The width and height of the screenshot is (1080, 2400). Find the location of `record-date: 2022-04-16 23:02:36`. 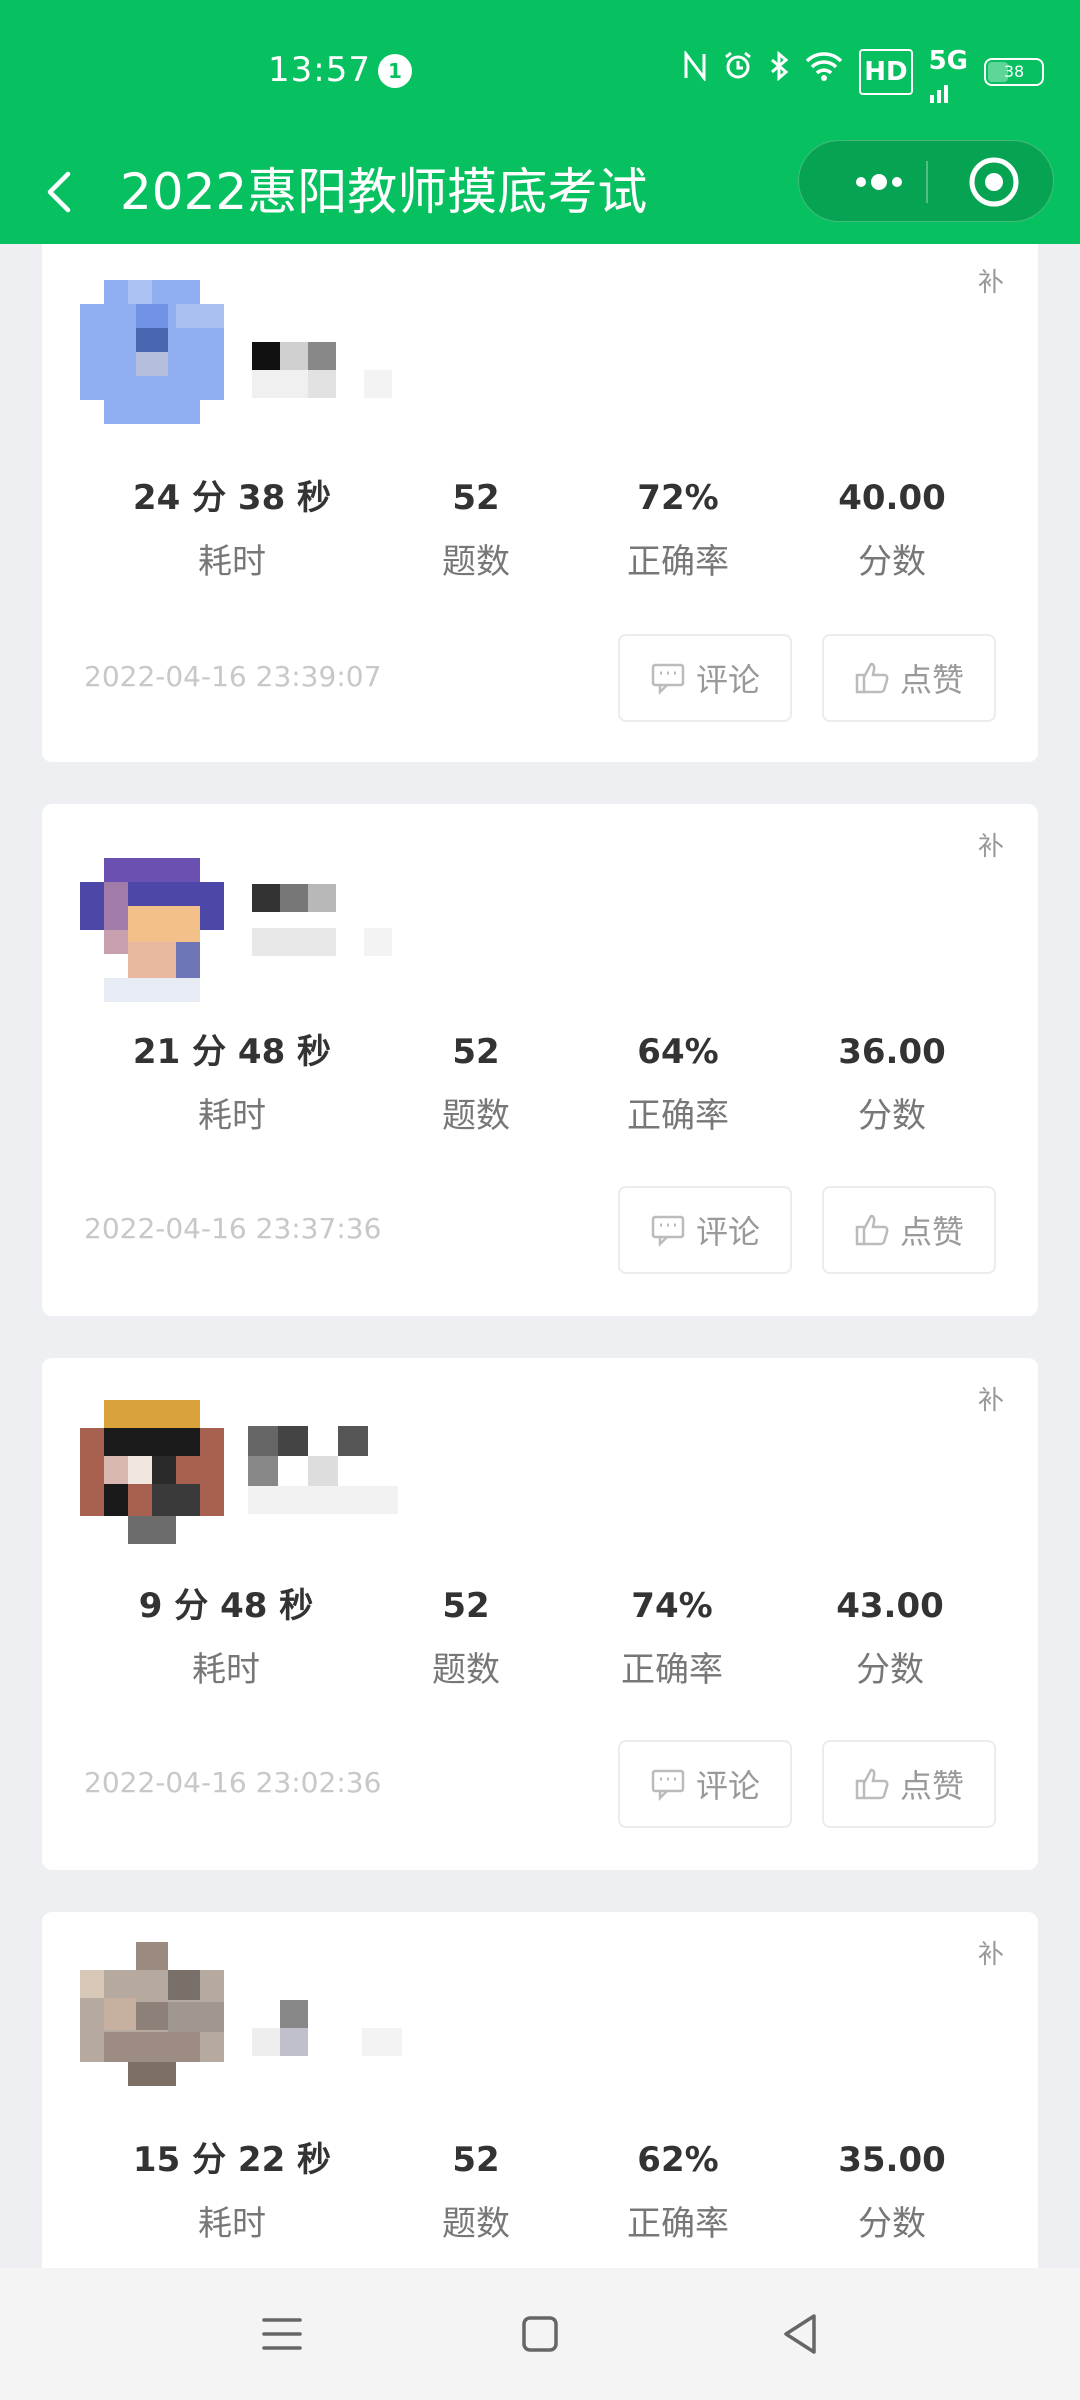

record-date: 2022-04-16 23:02:36 is located at coordinates (233, 1782).